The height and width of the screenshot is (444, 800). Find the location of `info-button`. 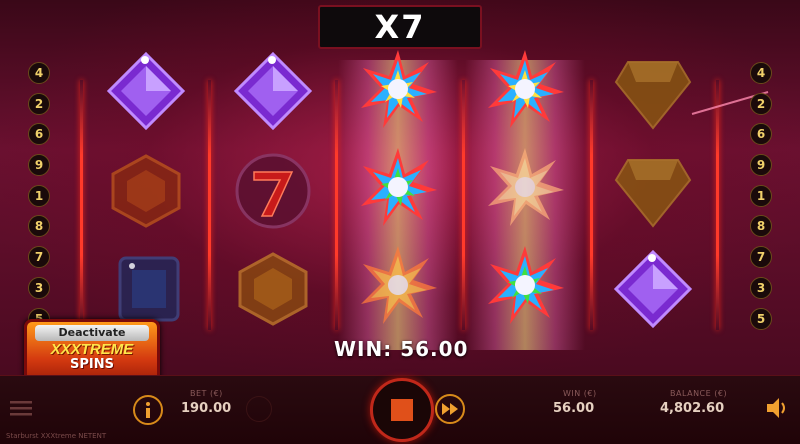

info-button is located at coordinates (148, 410).